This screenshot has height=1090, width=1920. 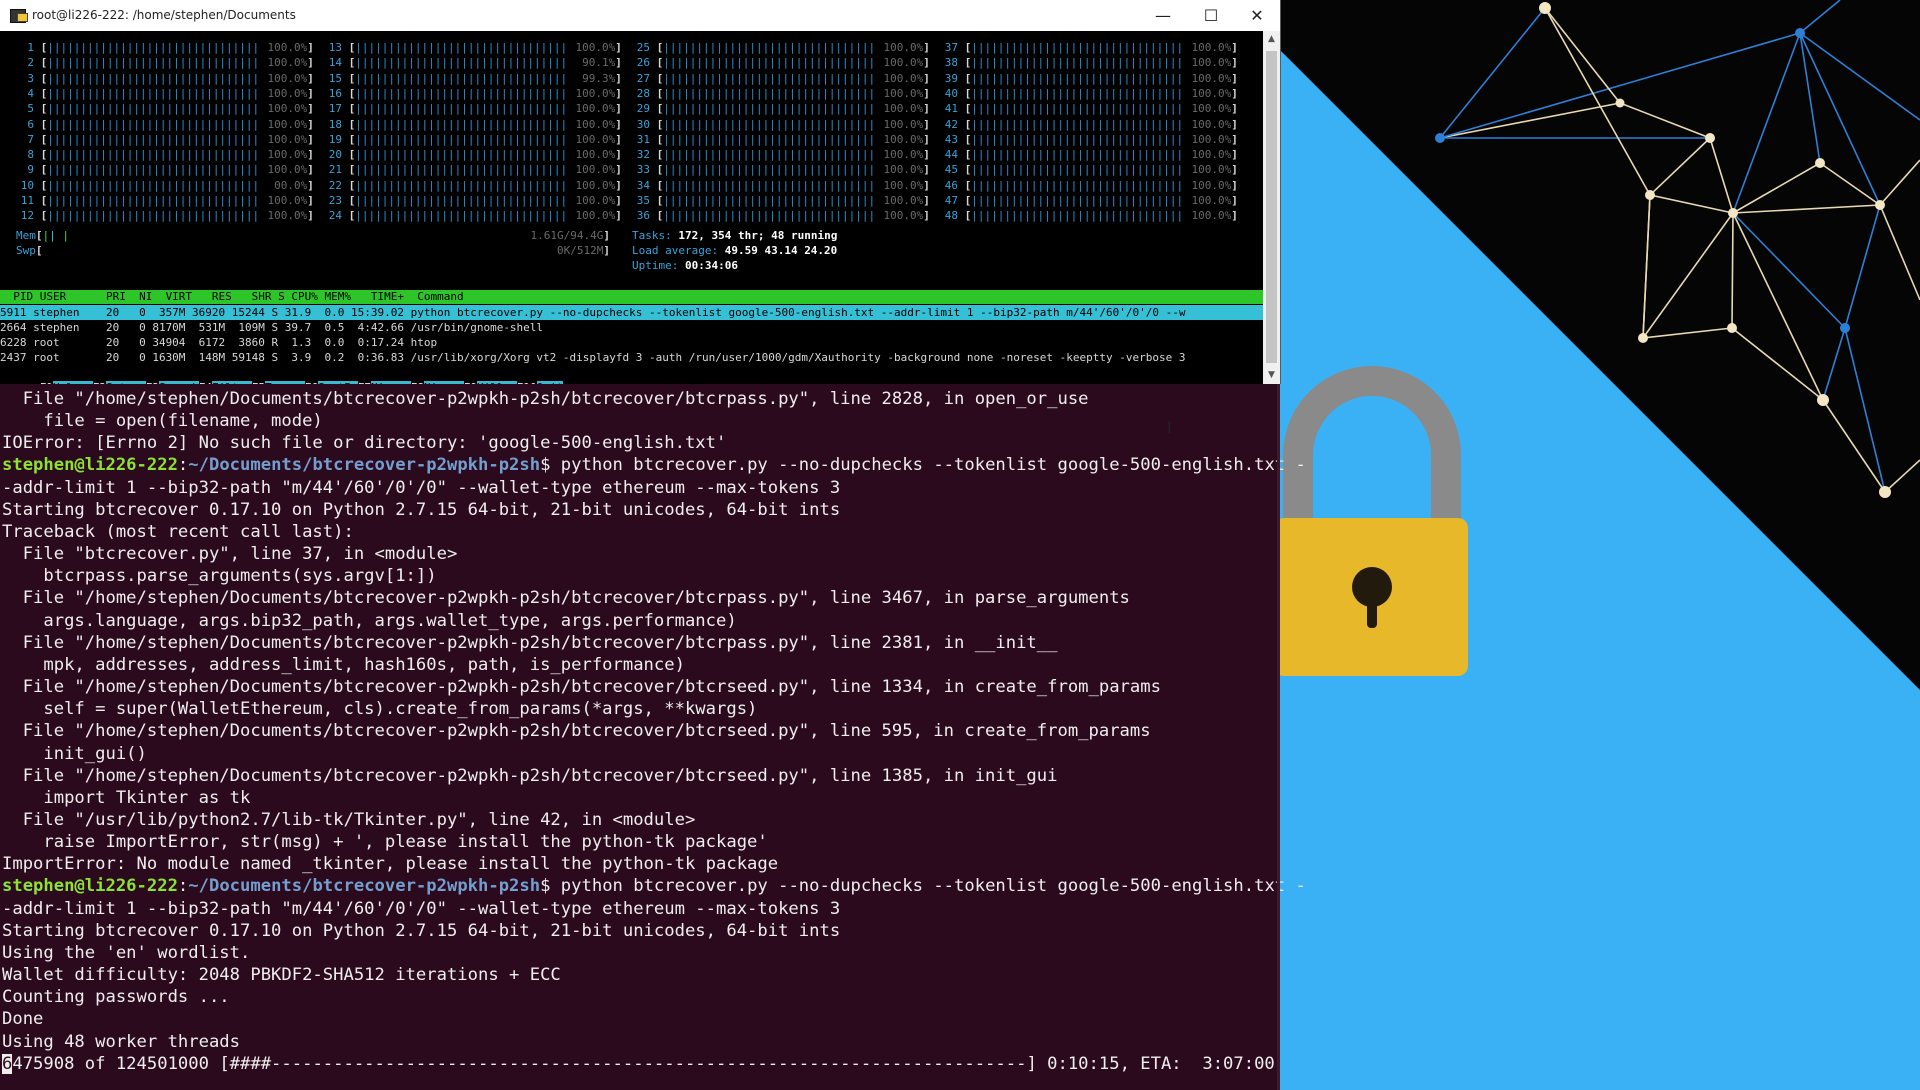 I want to click on tasks-summary: Tasks: 172, 354 thr; 48 running, so click(x=734, y=235).